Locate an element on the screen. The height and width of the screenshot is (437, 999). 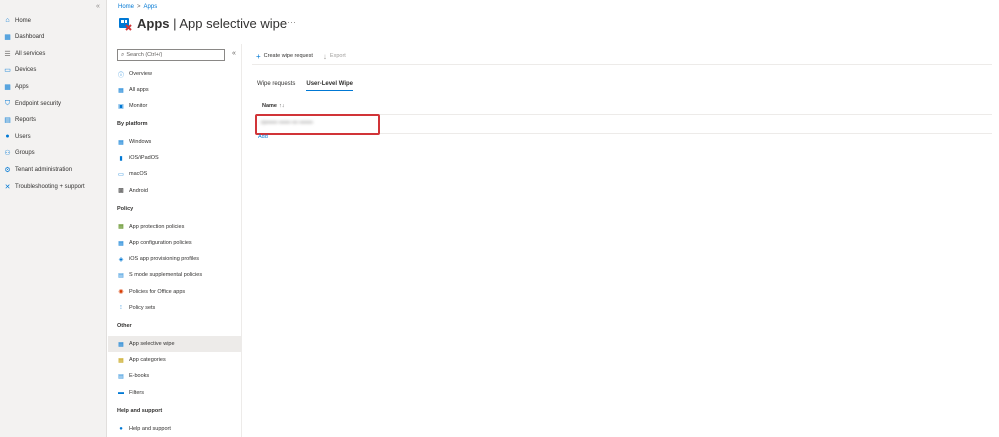
nav-item-apps: ▦ Apps is located at coordinates (53, 86).